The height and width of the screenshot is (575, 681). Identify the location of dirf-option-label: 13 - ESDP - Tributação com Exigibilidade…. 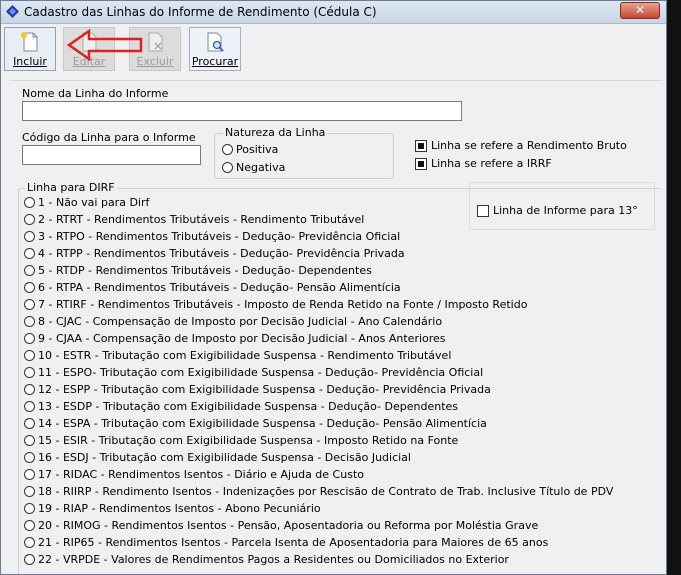
(248, 406).